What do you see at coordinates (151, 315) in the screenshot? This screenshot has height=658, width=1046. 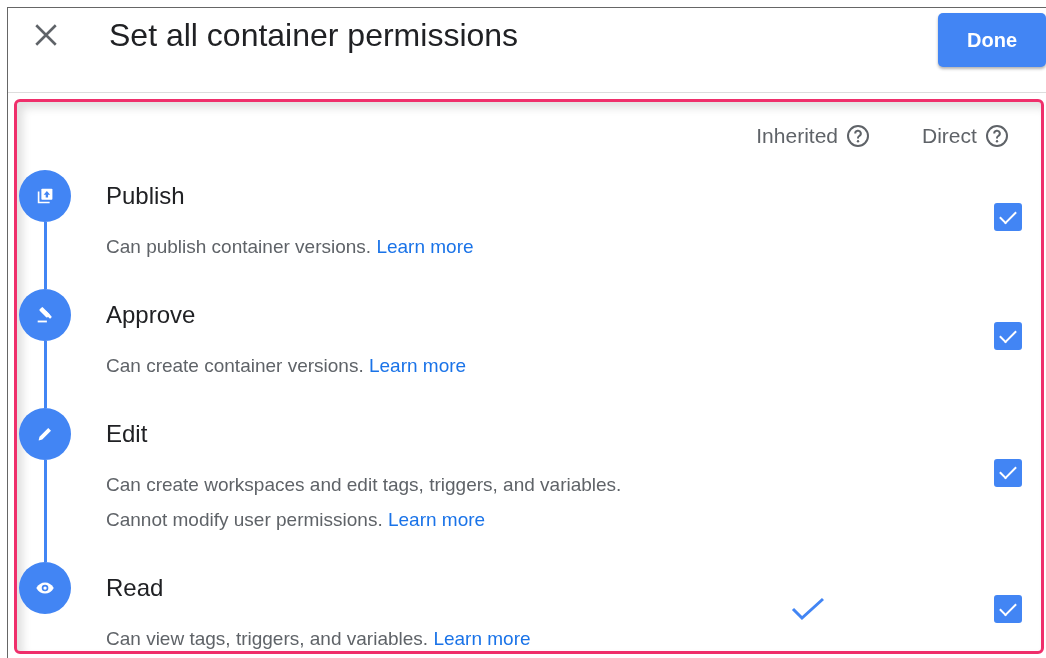 I see `permission-title: Approve` at bounding box center [151, 315].